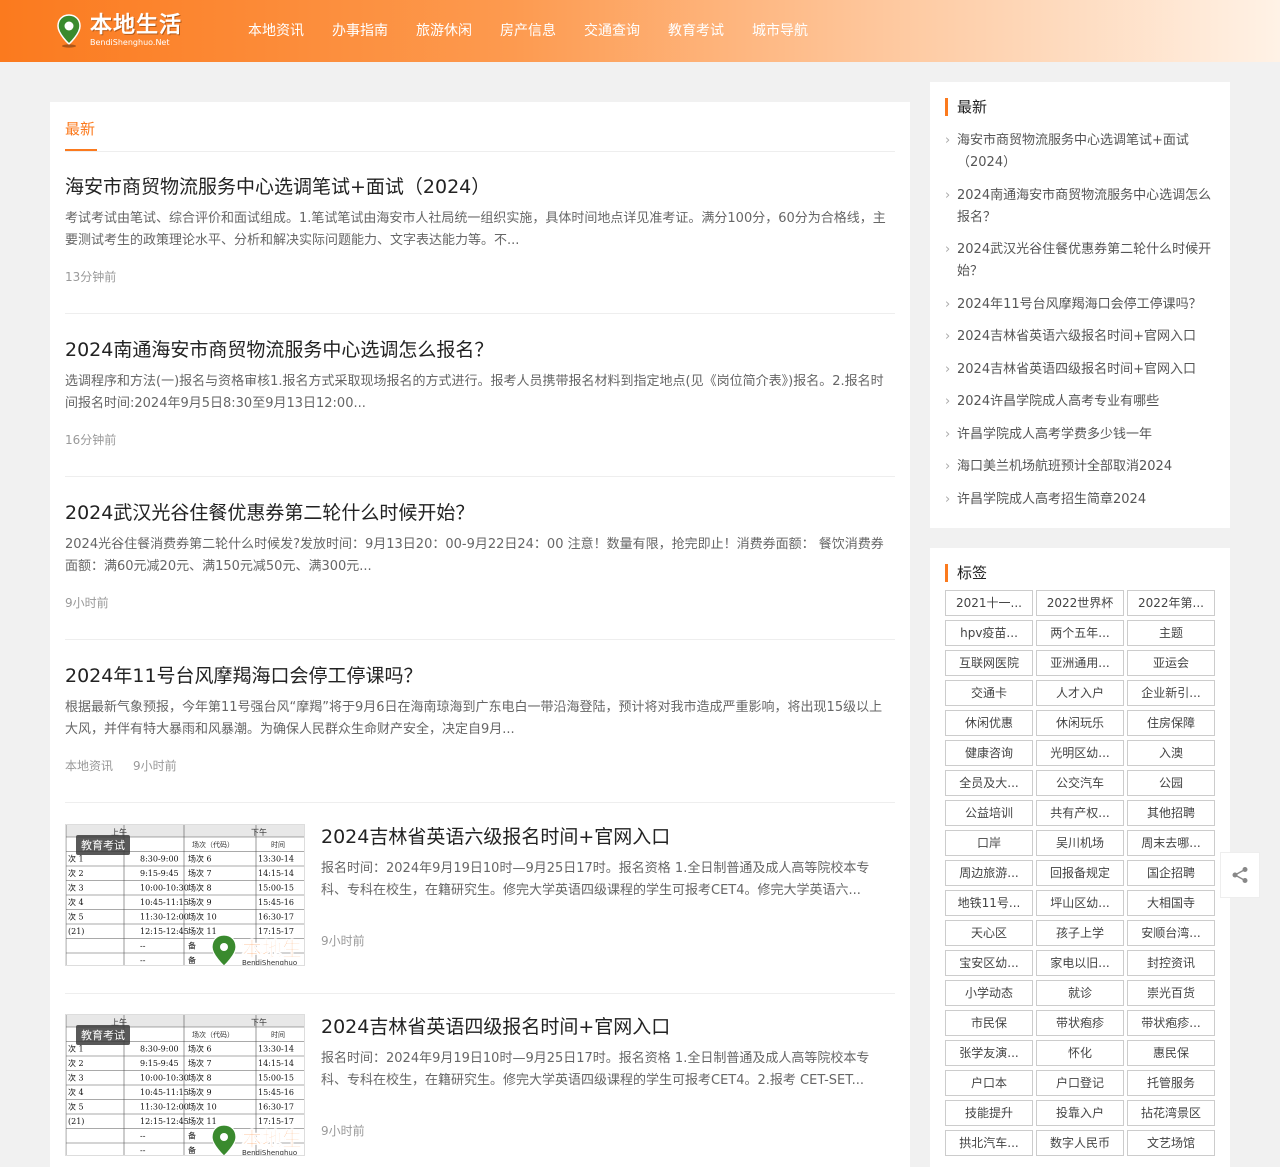 The height and width of the screenshot is (1167, 1280). I want to click on tag-item: 公益培训, so click(989, 813).